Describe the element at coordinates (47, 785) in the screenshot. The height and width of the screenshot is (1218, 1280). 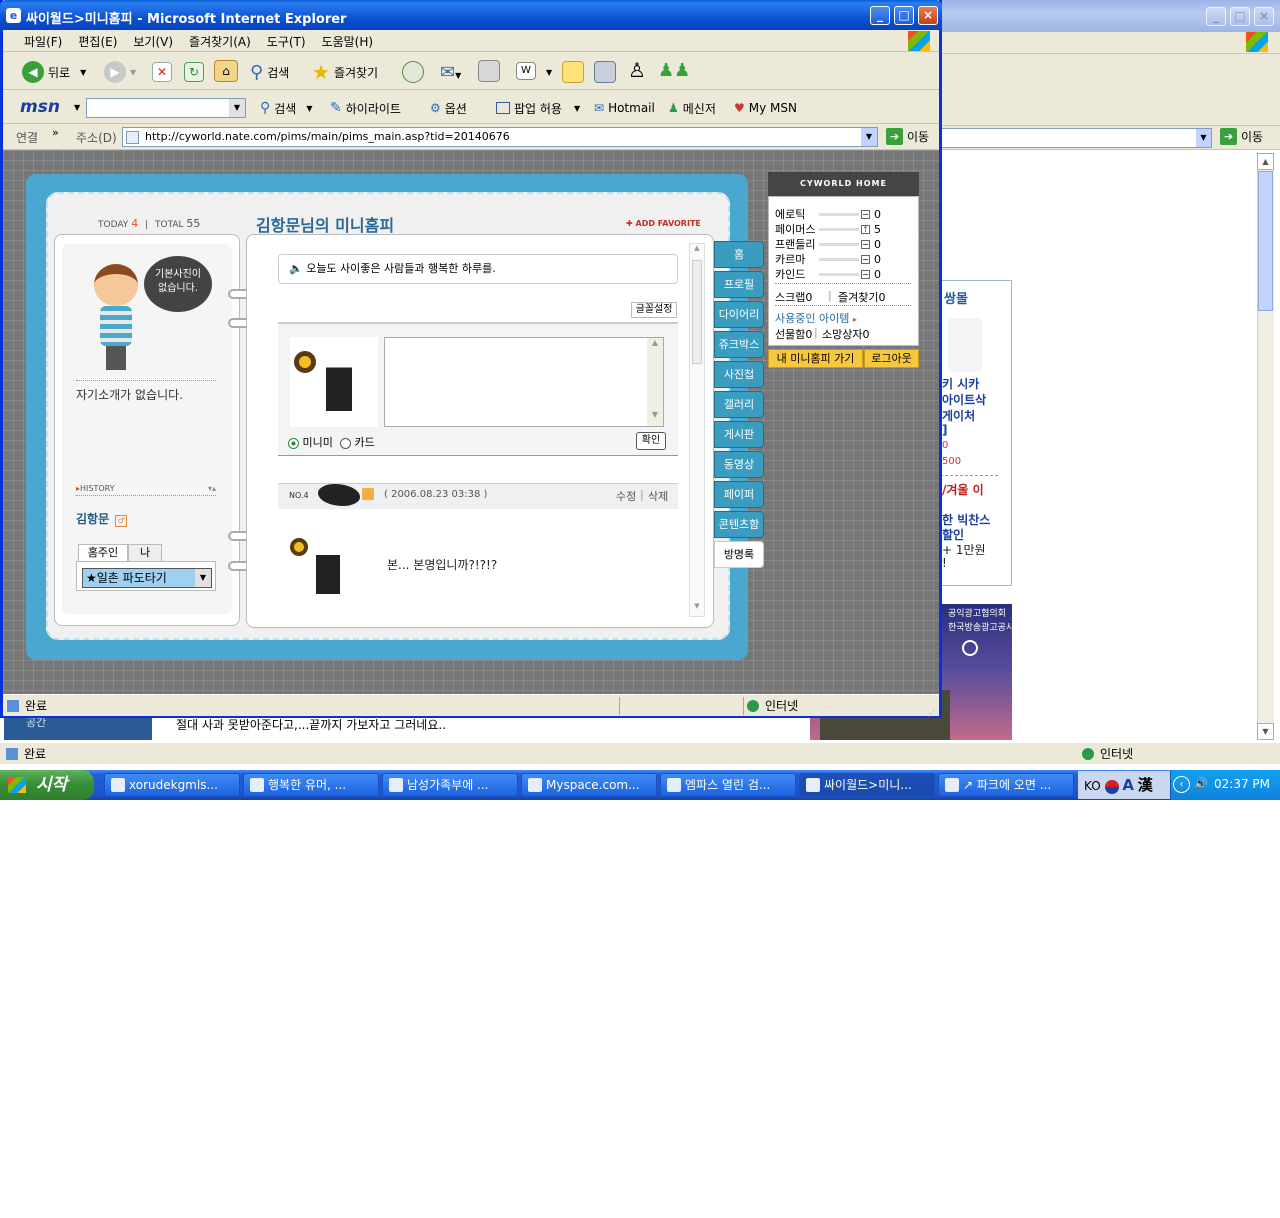
I see `start-button: 시작` at that location.